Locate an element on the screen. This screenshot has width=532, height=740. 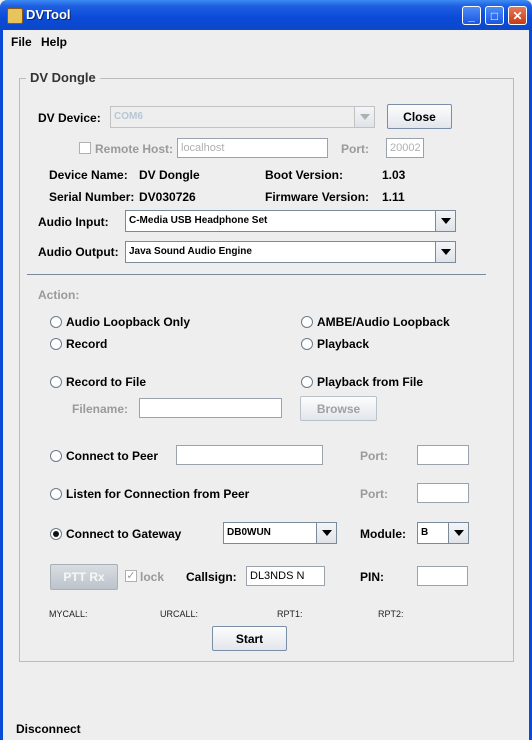
callsign-label: Callsign: is located at coordinates (211, 577).